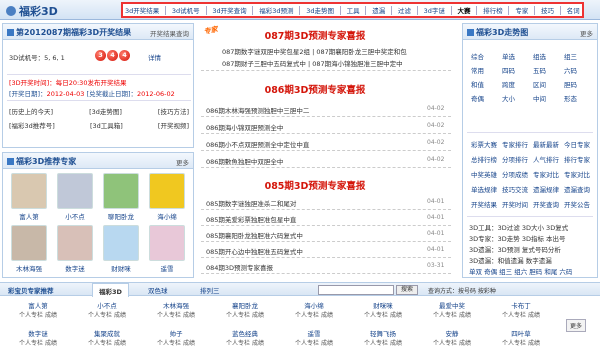  Describe the element at coordinates (546, 144) in the screenshot. I see `trend-link: 最新最新` at that location.